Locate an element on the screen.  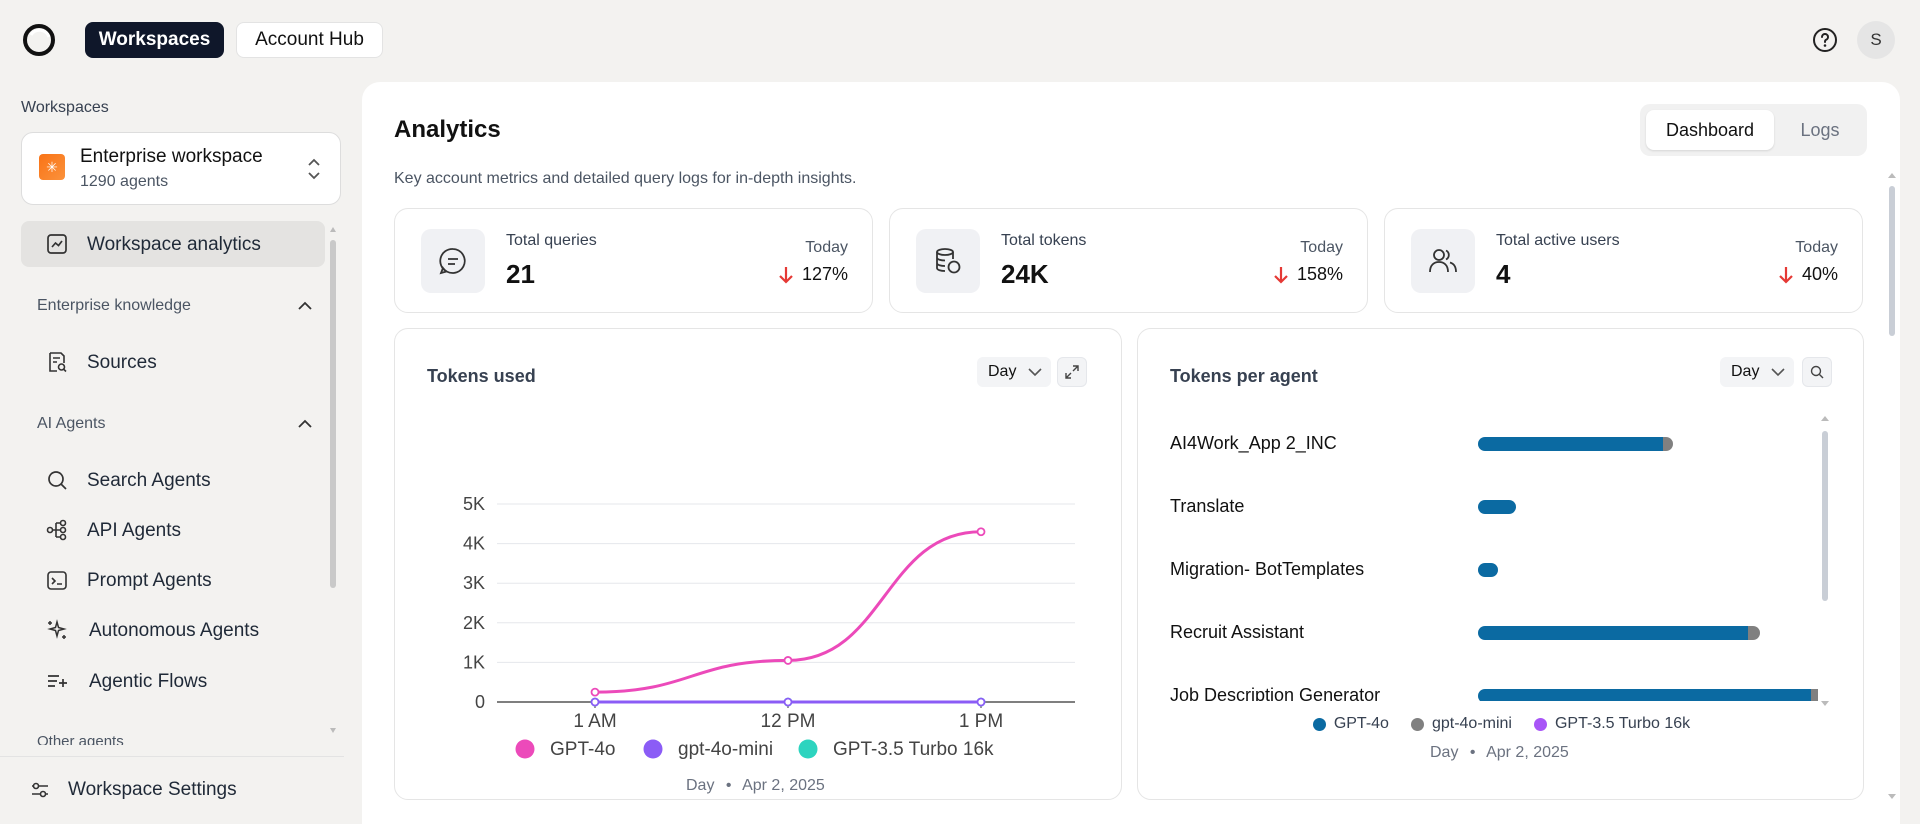
sidebar-item-label: Sources is located at coordinates (122, 362).